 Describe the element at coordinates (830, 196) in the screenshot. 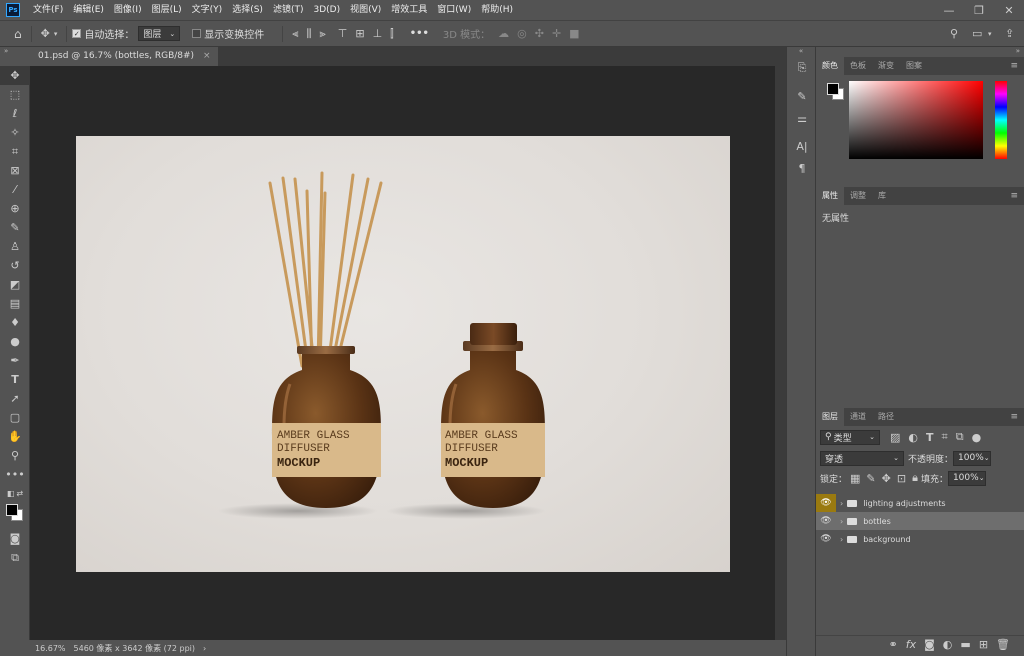

I see `tab-properties: 属性` at that location.